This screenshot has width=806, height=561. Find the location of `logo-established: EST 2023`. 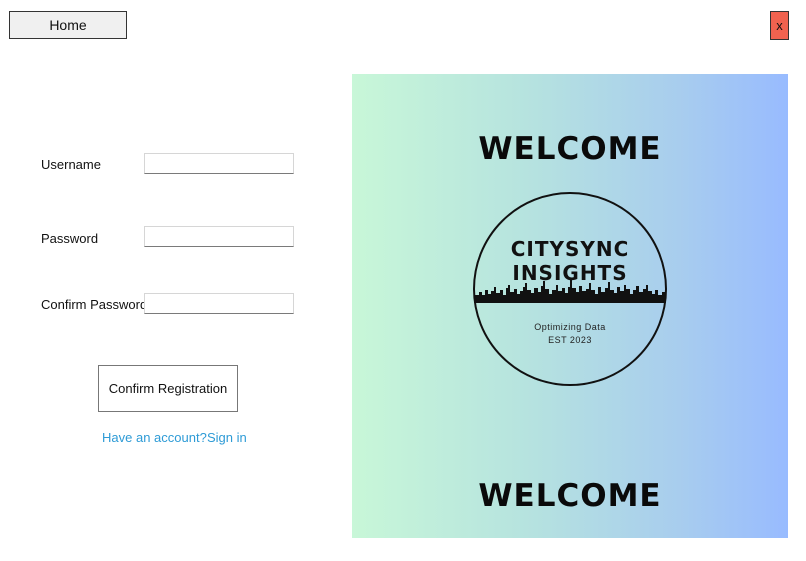

logo-established: EST 2023 is located at coordinates (570, 340).